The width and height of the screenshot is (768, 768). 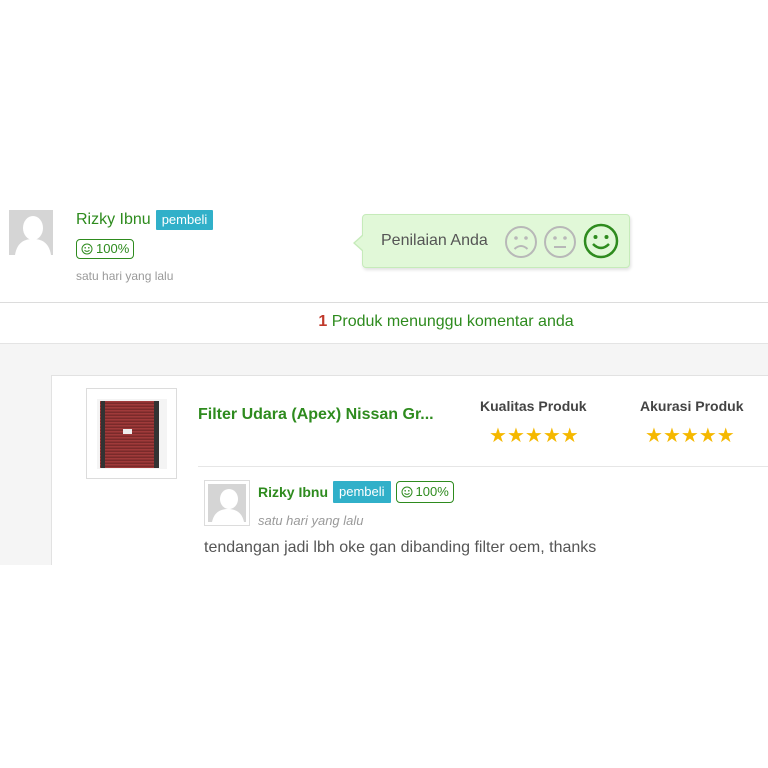 What do you see at coordinates (560, 242) in the screenshot?
I see `neutral-face-icon` at bounding box center [560, 242].